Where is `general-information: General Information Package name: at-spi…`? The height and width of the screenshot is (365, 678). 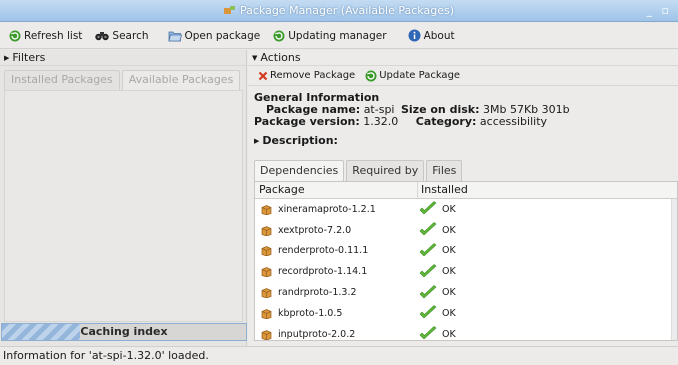
general-information: General Information Package name: at-spi… is located at coordinates (463, 107).